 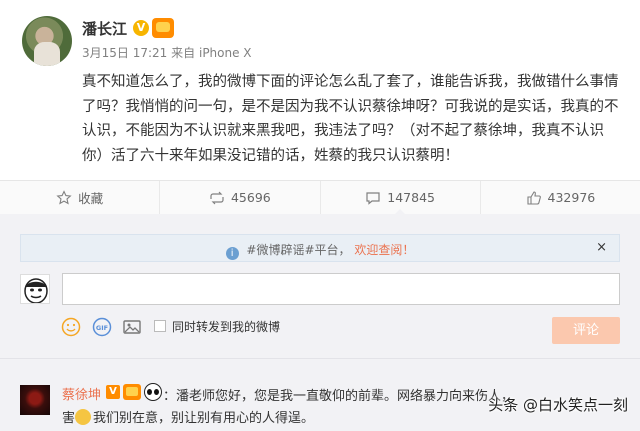 What do you see at coordinates (411, 197) in the screenshot?
I see `comment-count: 147845` at bounding box center [411, 197].